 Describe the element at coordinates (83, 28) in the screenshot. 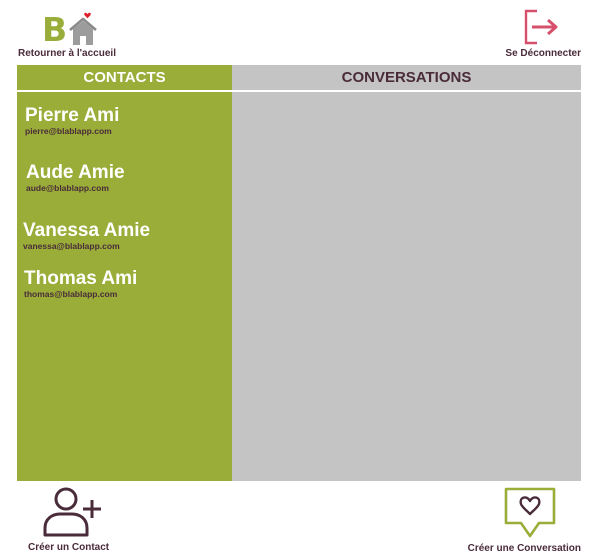

I see `house-heart-logo-icon` at that location.